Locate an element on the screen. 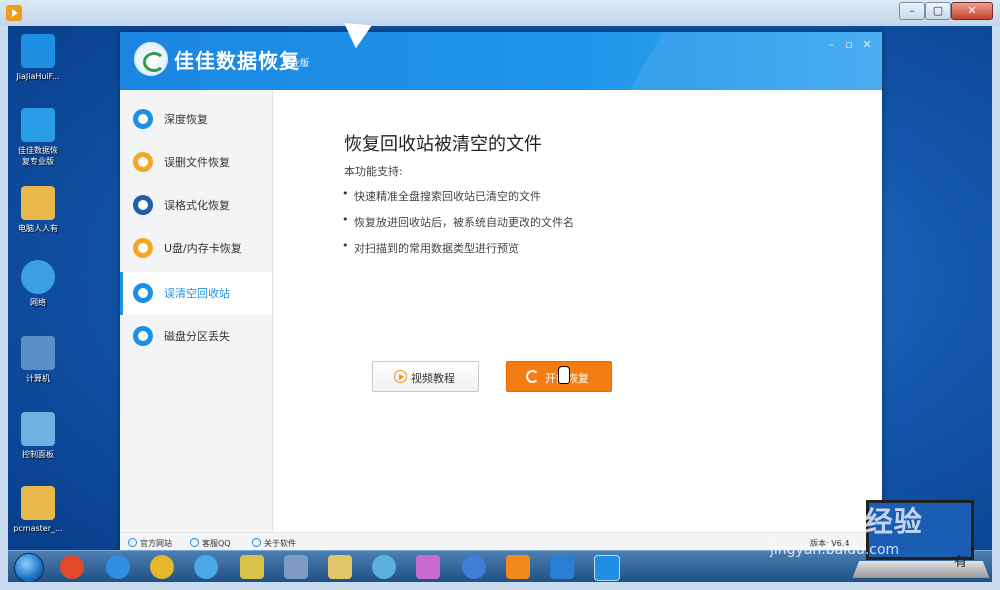 The width and height of the screenshot is (1000, 590). sidebar-item-label: 误清空回收站 is located at coordinates (197, 293).